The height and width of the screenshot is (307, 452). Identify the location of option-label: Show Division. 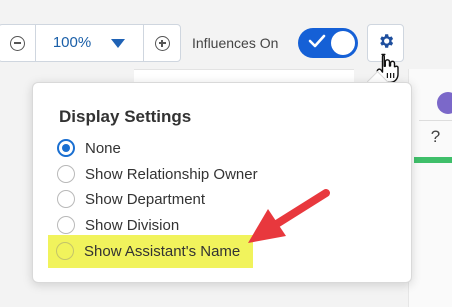
(132, 225).